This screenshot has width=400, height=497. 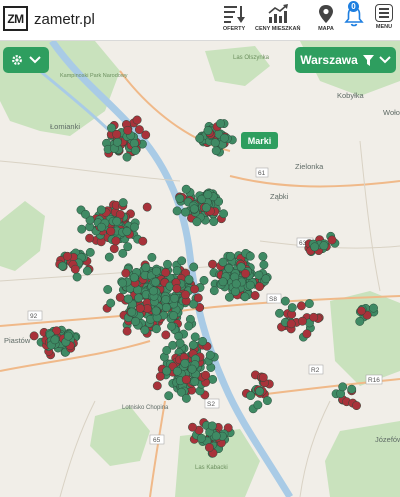 I want to click on nav-prices: CENY MIESZKAŃ, so click(x=277, y=21).